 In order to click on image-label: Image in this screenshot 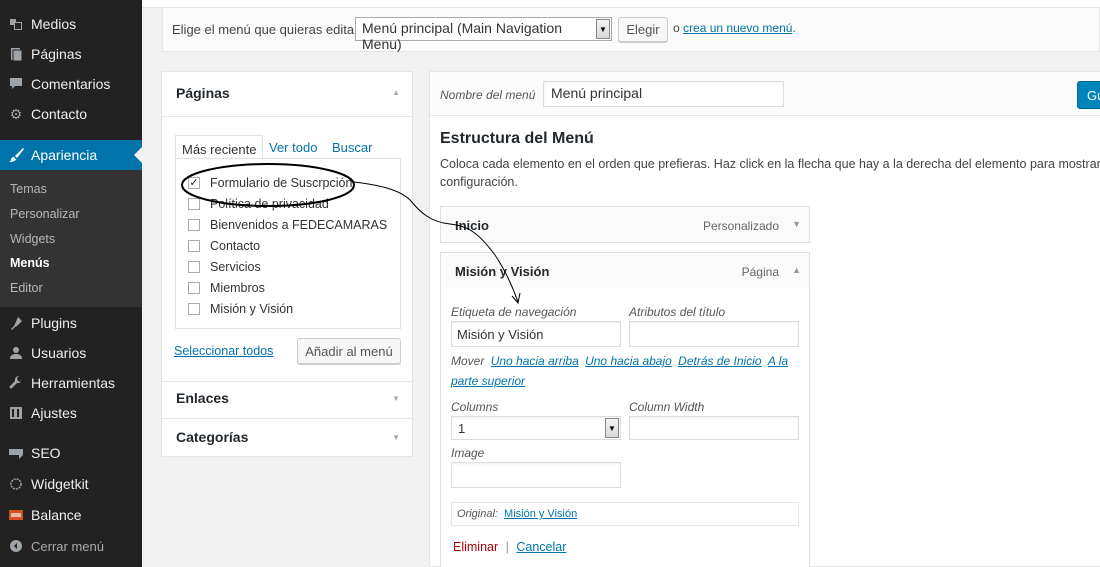, I will do `click(468, 453)`.